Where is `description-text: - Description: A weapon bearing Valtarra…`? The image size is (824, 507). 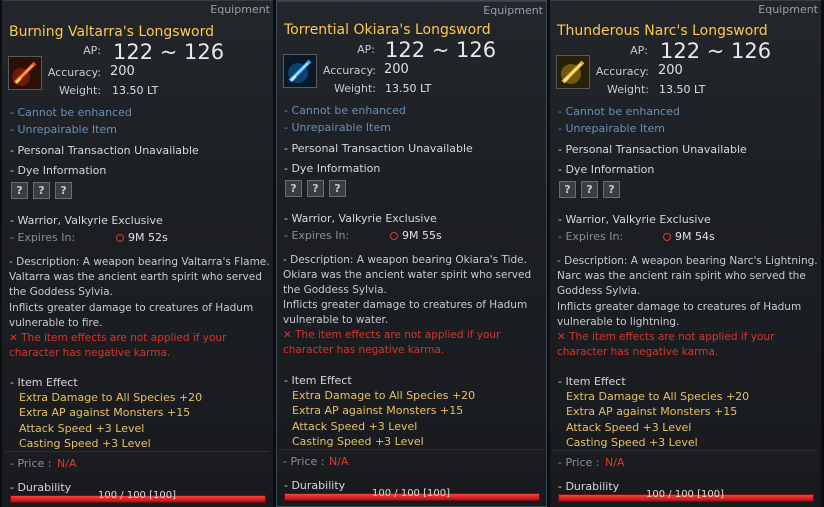
description-text: - Description: A weapon bearing Valtarra… is located at coordinates (139, 277).